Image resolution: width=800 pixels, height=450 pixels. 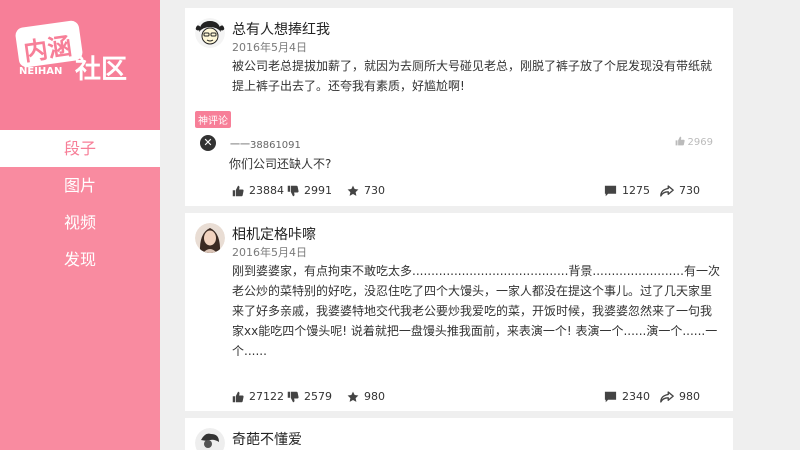 I want to click on comment-count: 2340, so click(x=636, y=396).